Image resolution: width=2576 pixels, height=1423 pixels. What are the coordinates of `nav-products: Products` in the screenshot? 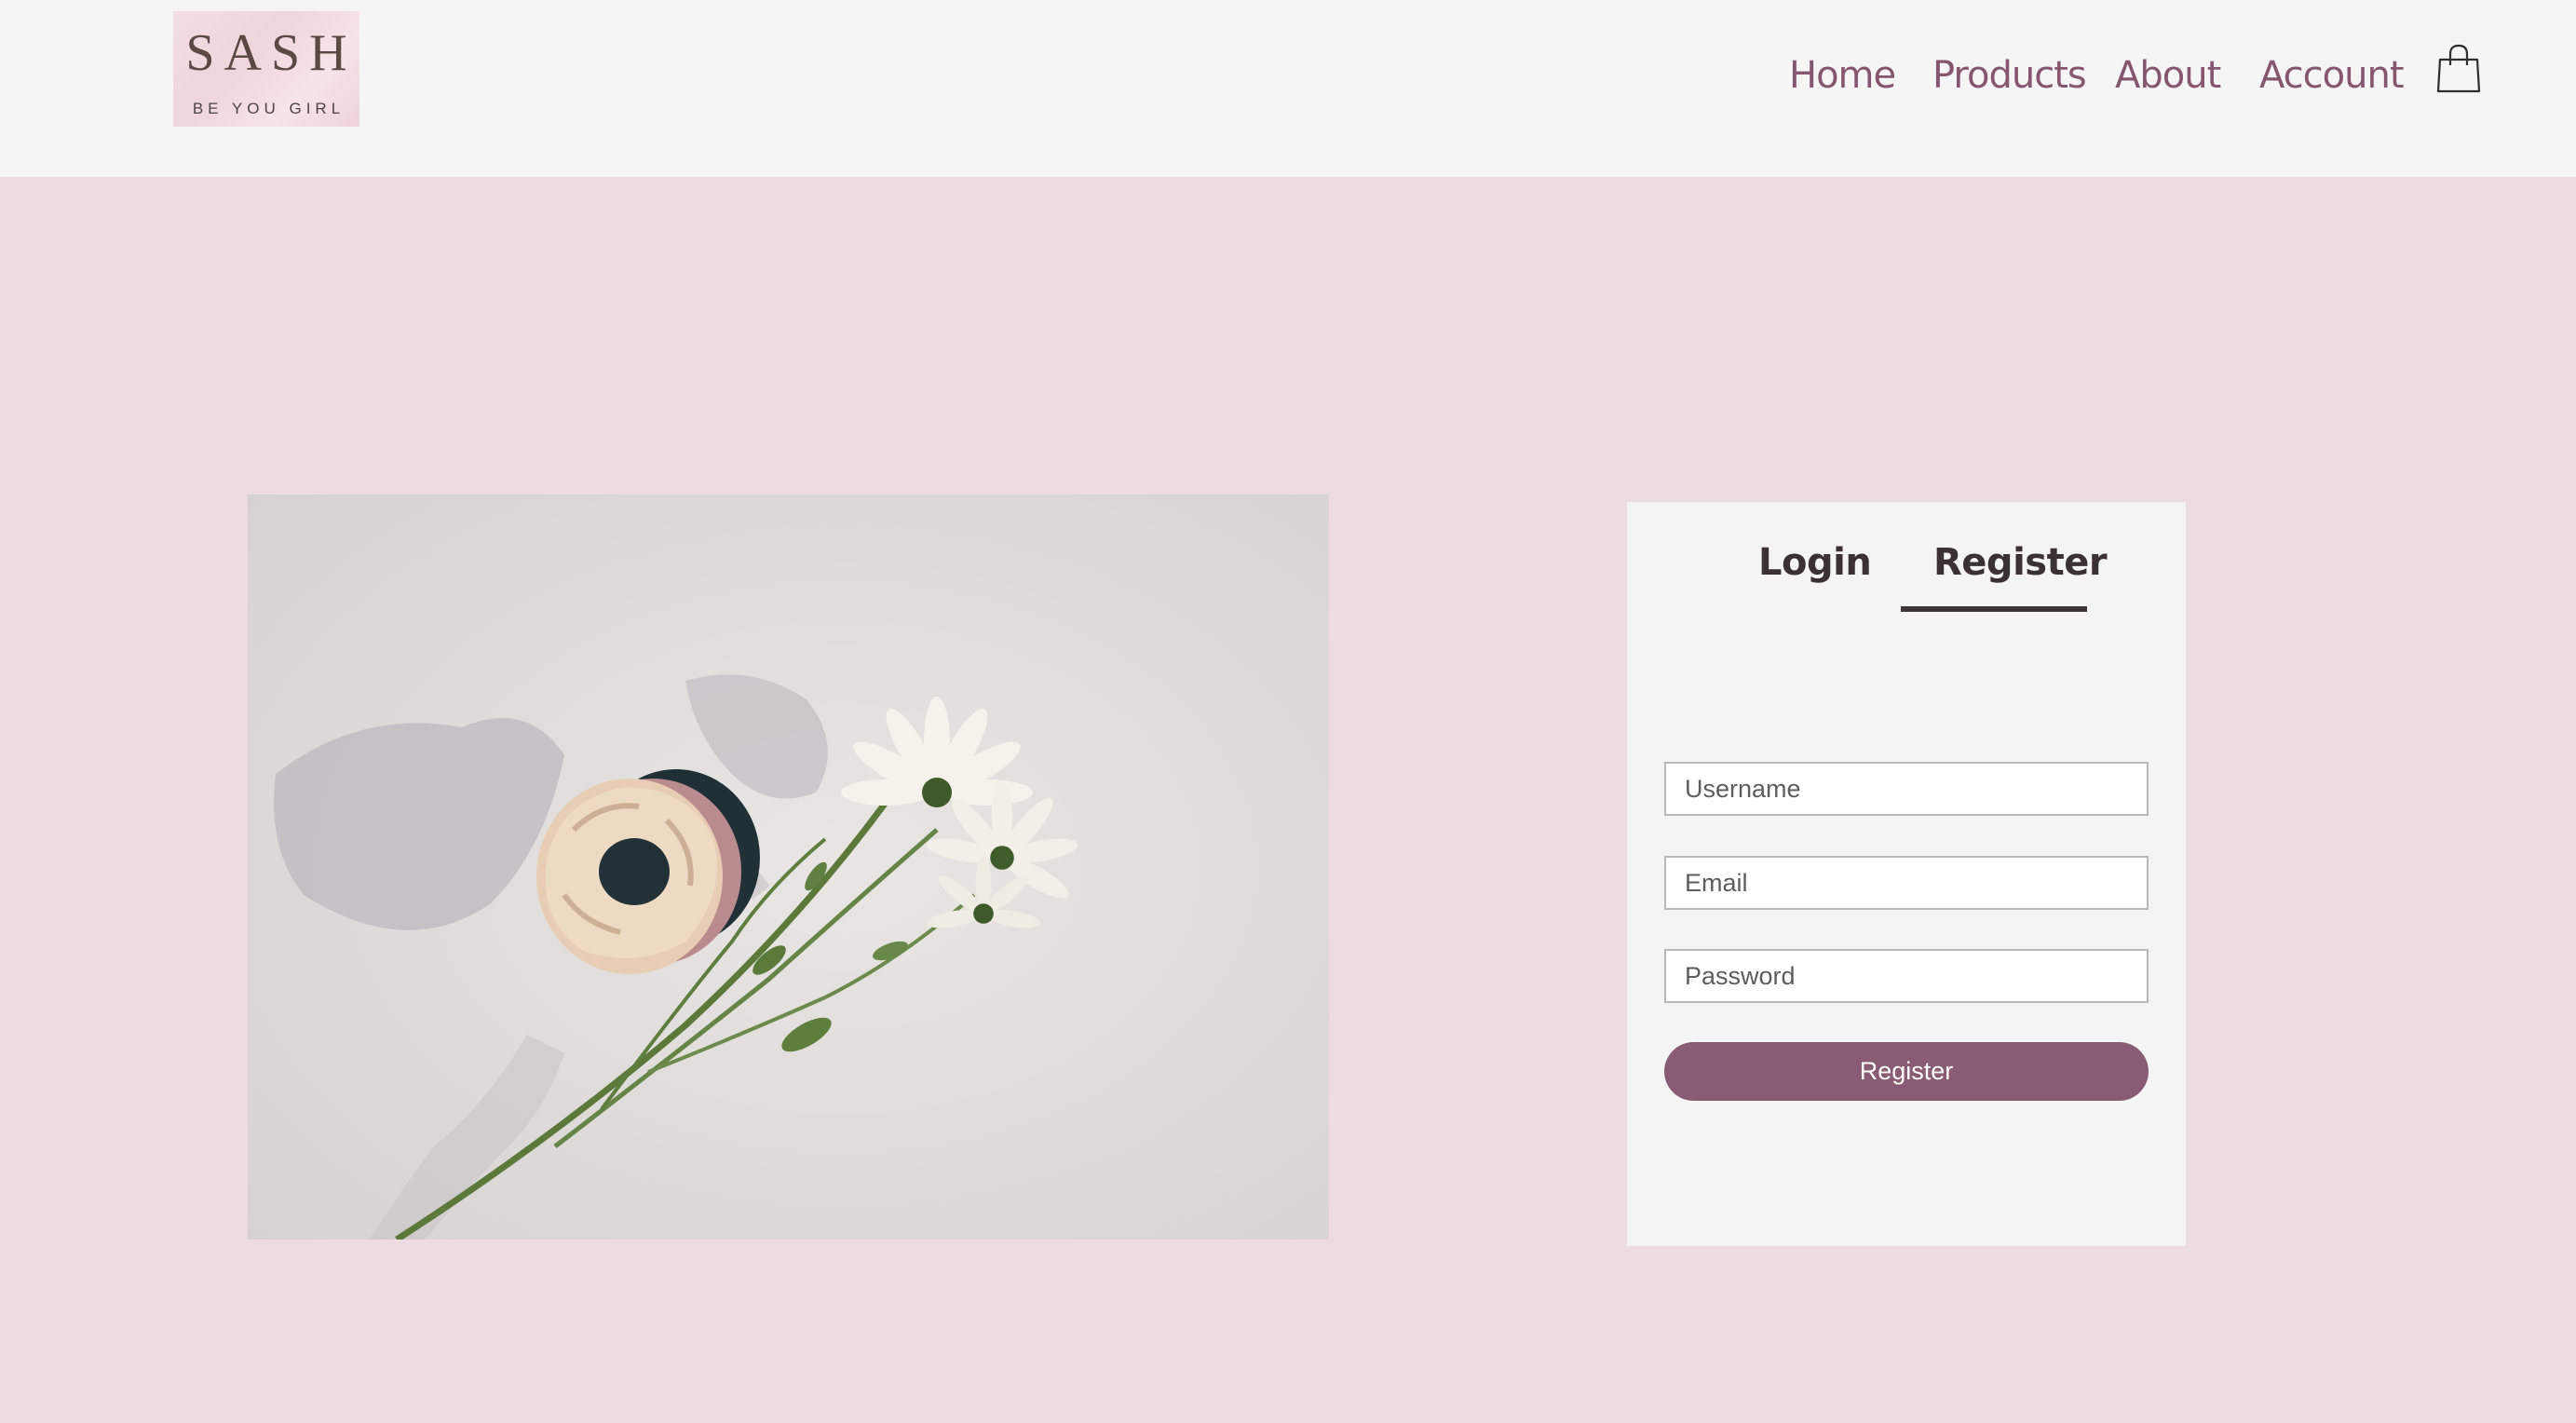 It's located at (2009, 75).